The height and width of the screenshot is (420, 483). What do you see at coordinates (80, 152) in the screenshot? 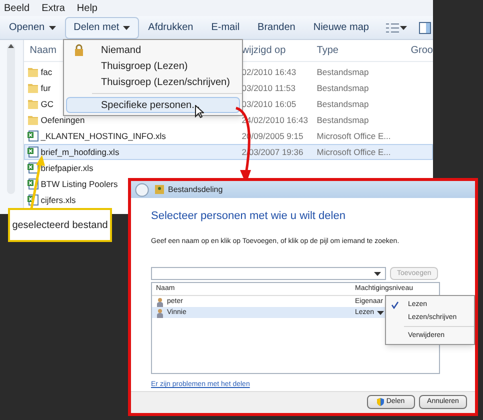
I see `file-name: brief_m_hoofding.xls` at bounding box center [80, 152].